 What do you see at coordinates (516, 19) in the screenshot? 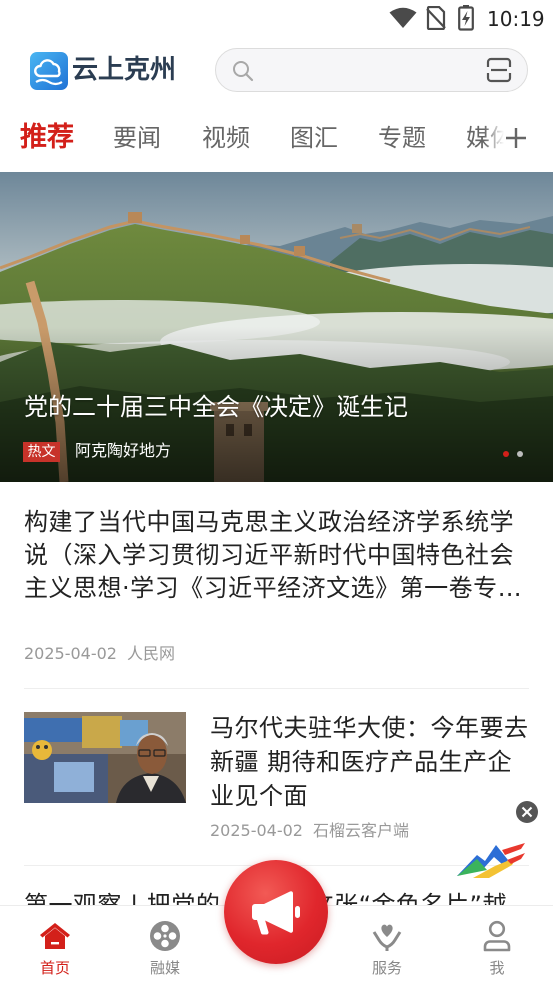
I see `status-time: 10:19` at bounding box center [516, 19].